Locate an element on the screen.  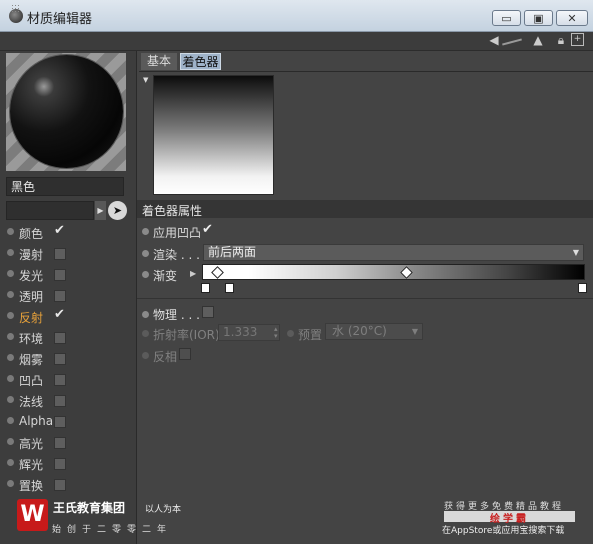
preview-sphere is located at coordinates (66, 111).